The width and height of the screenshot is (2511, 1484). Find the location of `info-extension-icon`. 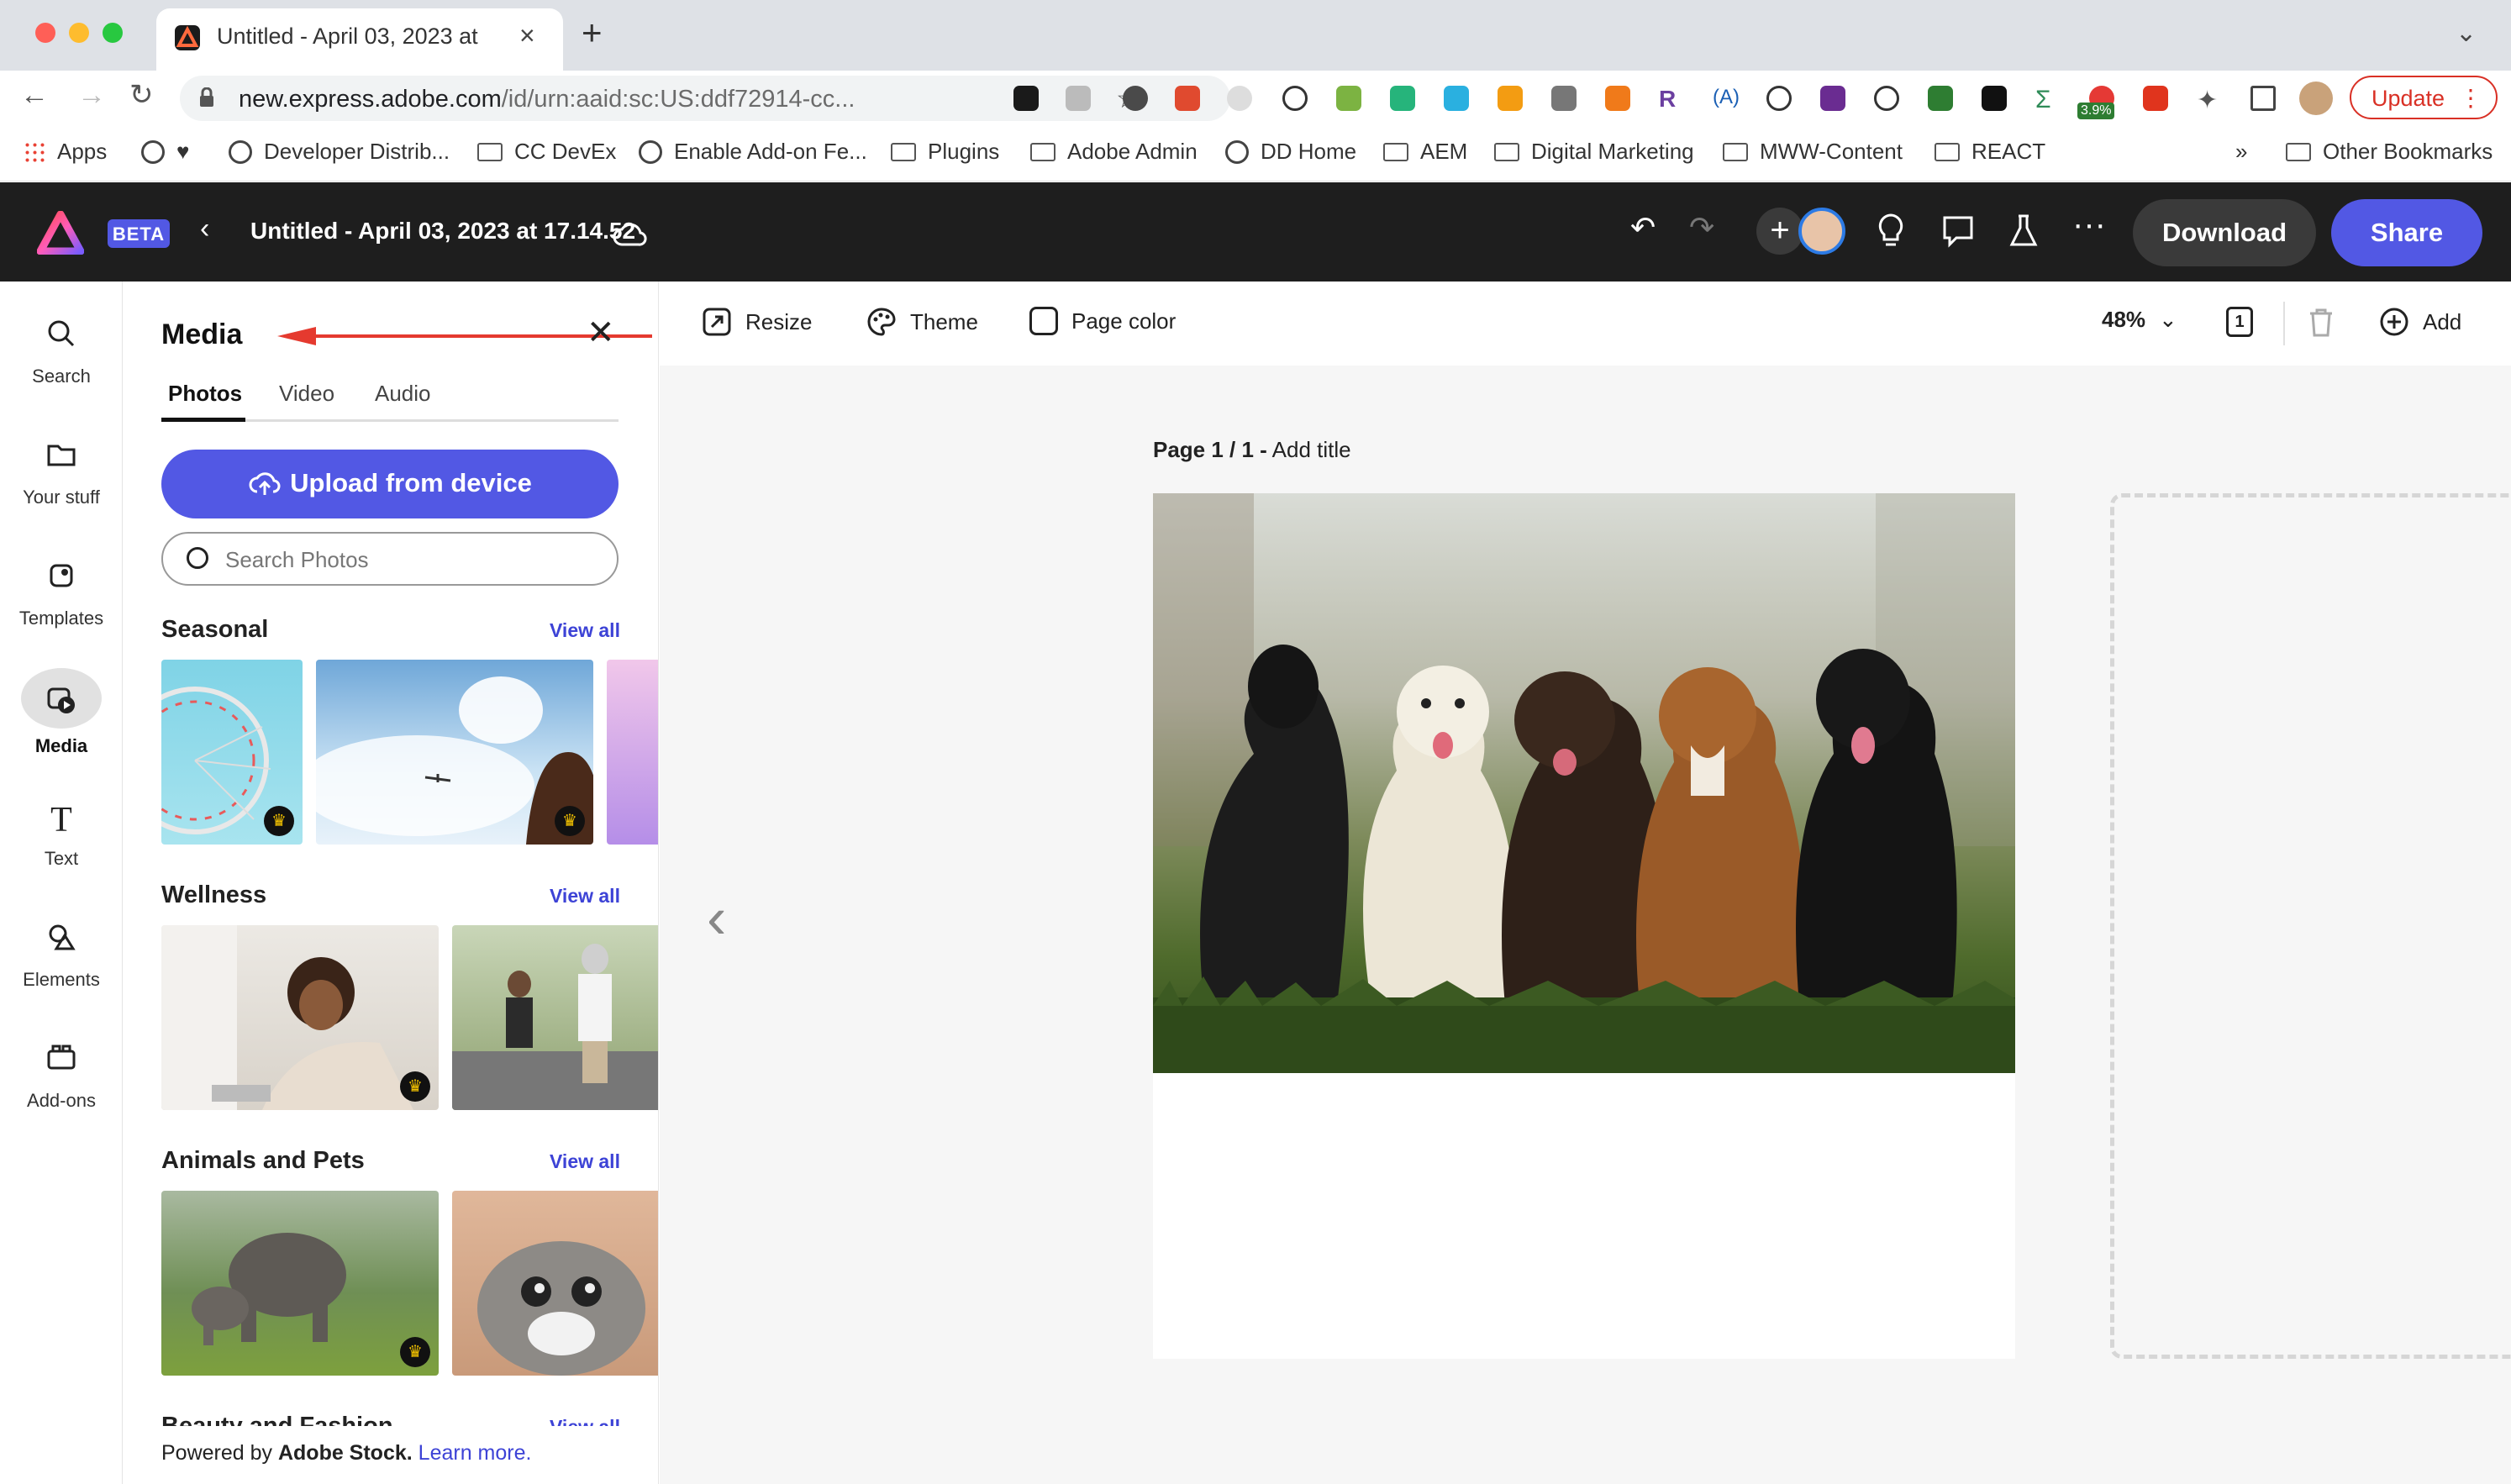

info-extension-icon is located at coordinates (1295, 99).